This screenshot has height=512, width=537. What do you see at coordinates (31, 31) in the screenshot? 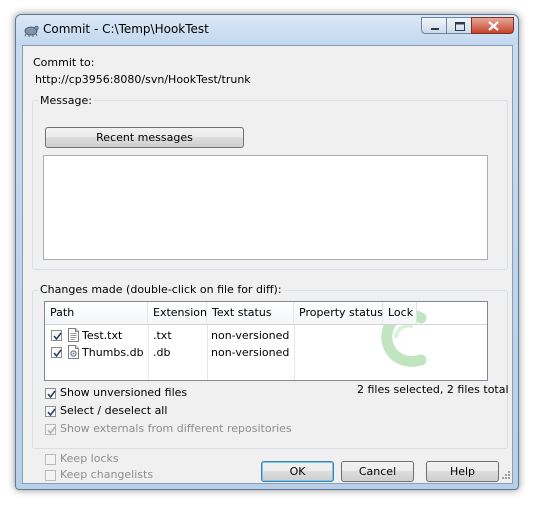
I see `tortoise-app-icon` at bounding box center [31, 31].